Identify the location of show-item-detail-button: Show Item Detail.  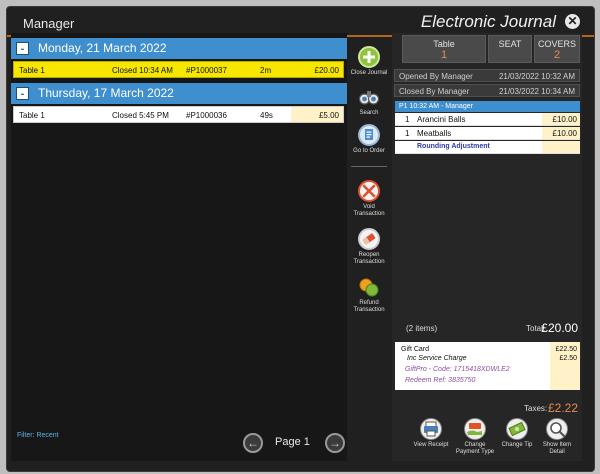
(557, 437).